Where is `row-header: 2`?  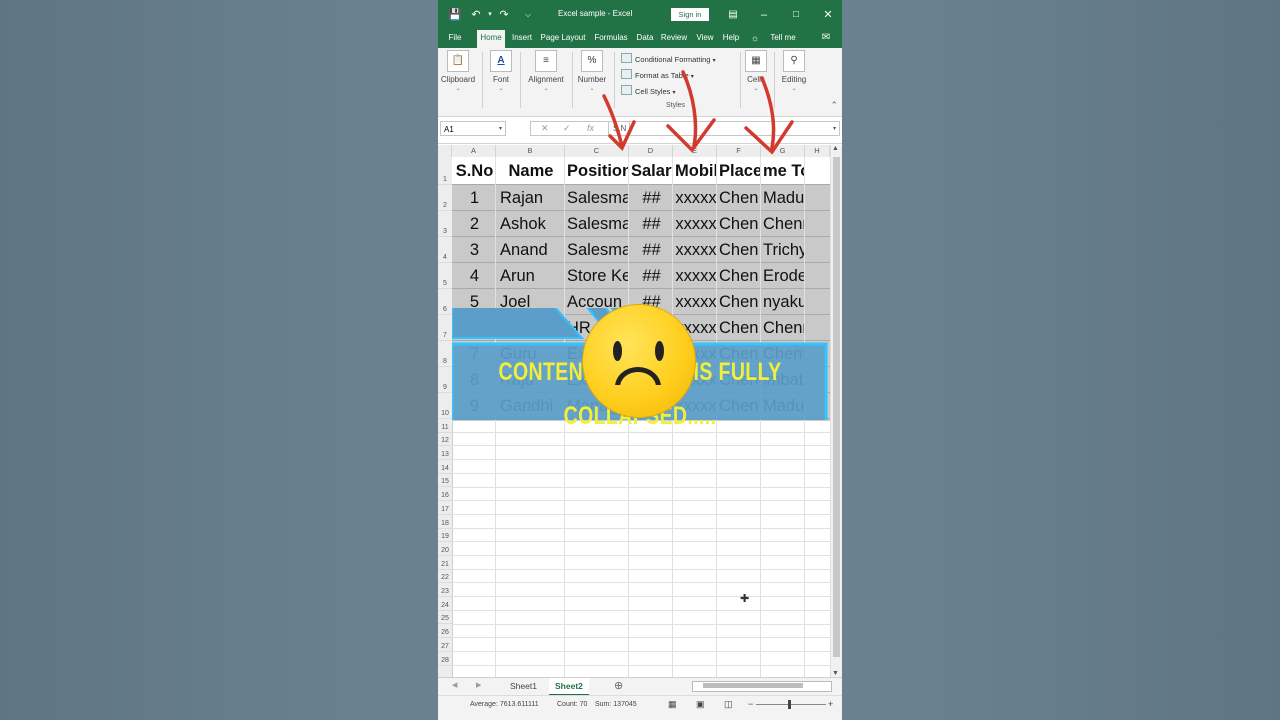 row-header: 2 is located at coordinates (445, 198).